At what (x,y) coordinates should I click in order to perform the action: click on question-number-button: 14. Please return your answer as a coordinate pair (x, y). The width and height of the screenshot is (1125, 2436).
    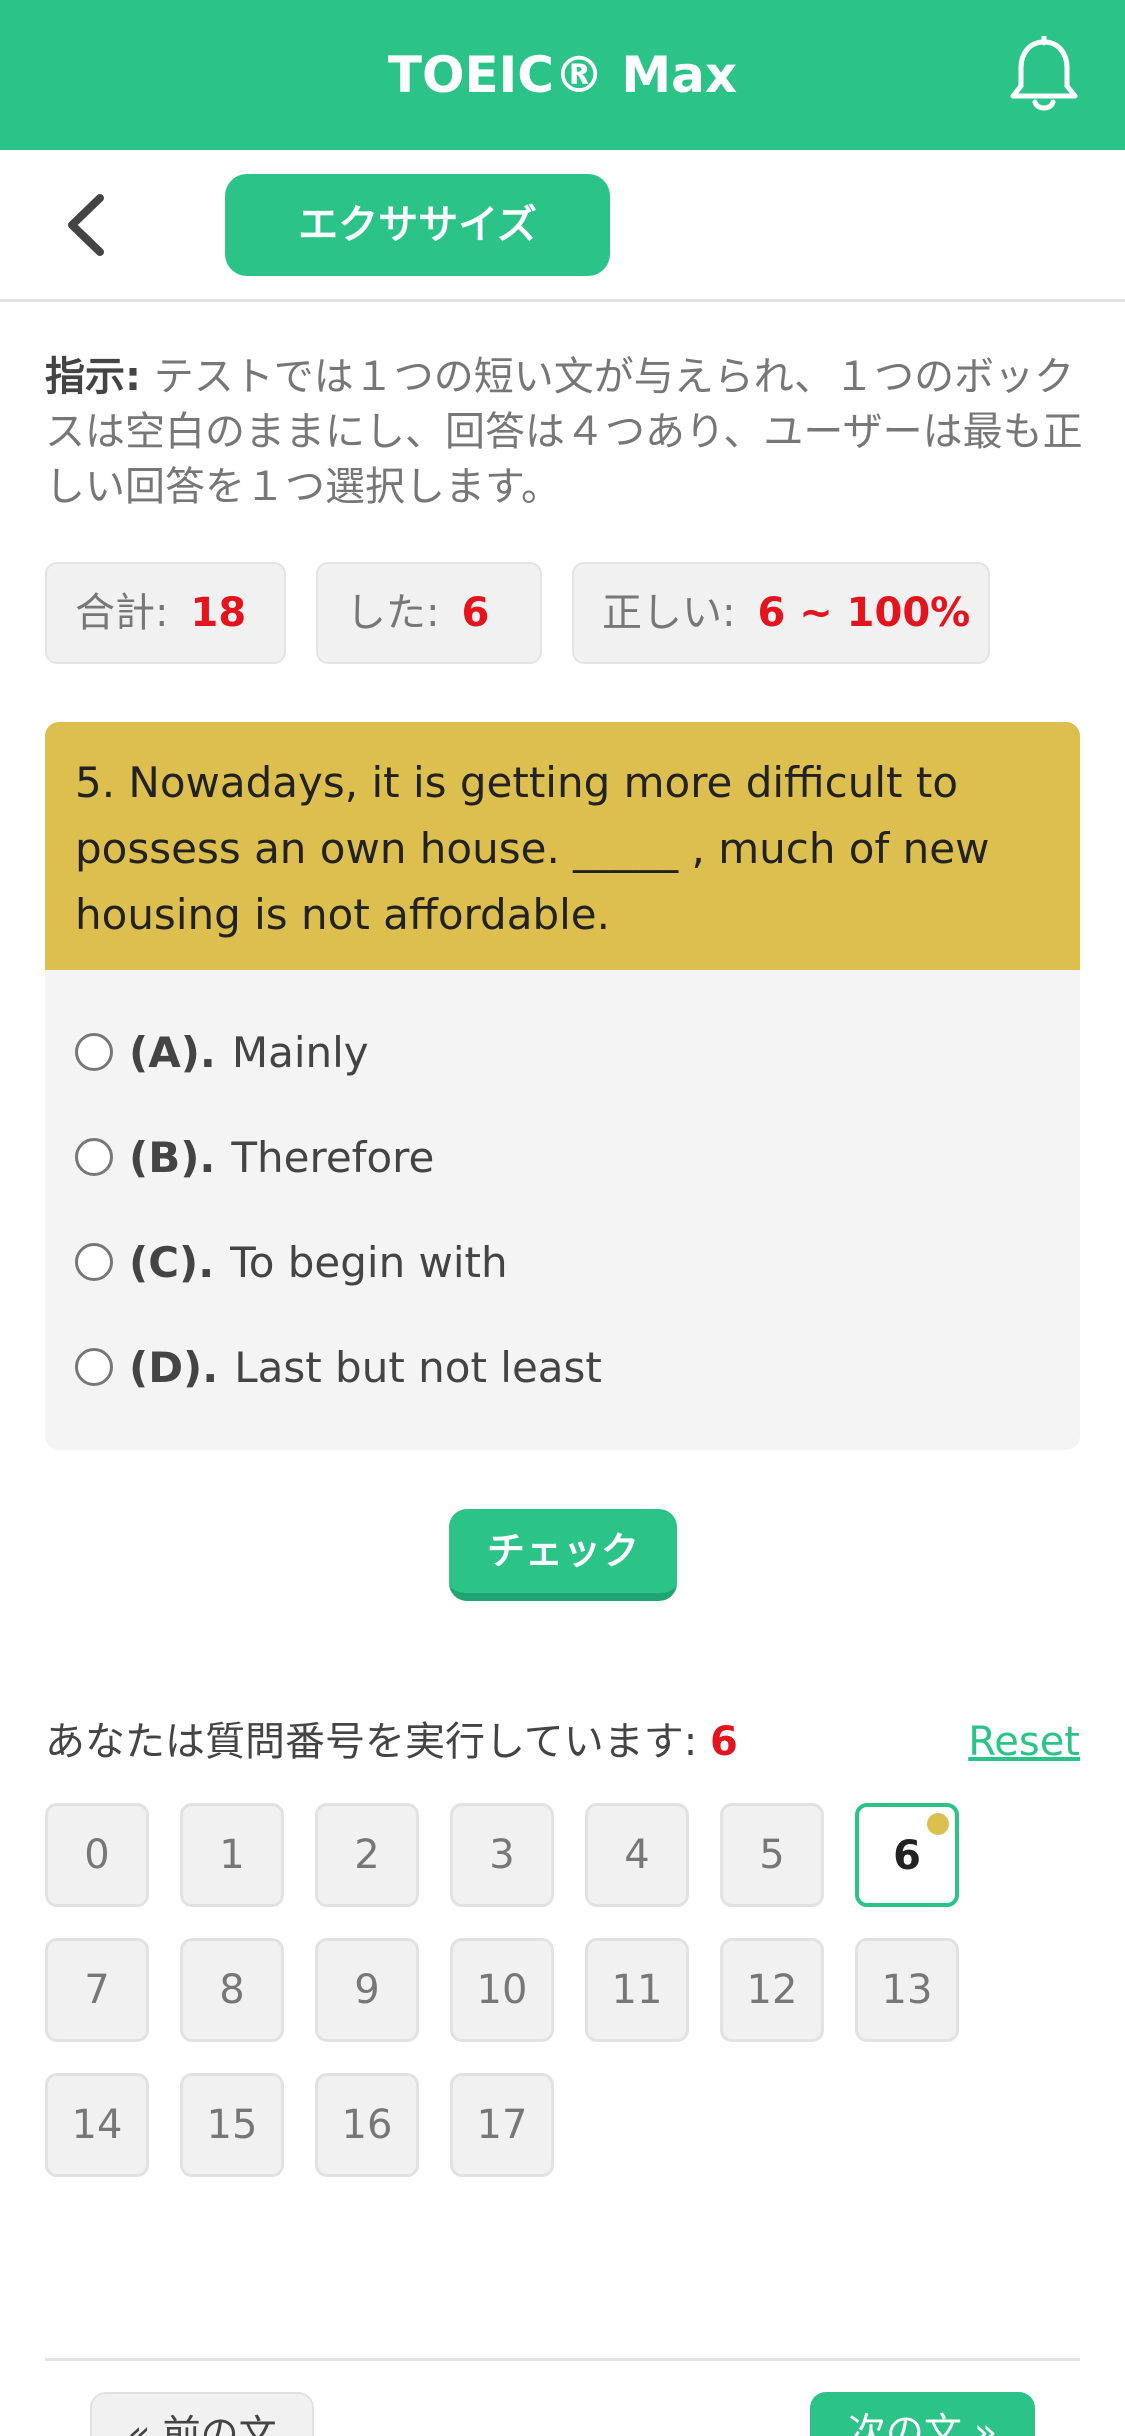
    Looking at the image, I should click on (97, 2125).